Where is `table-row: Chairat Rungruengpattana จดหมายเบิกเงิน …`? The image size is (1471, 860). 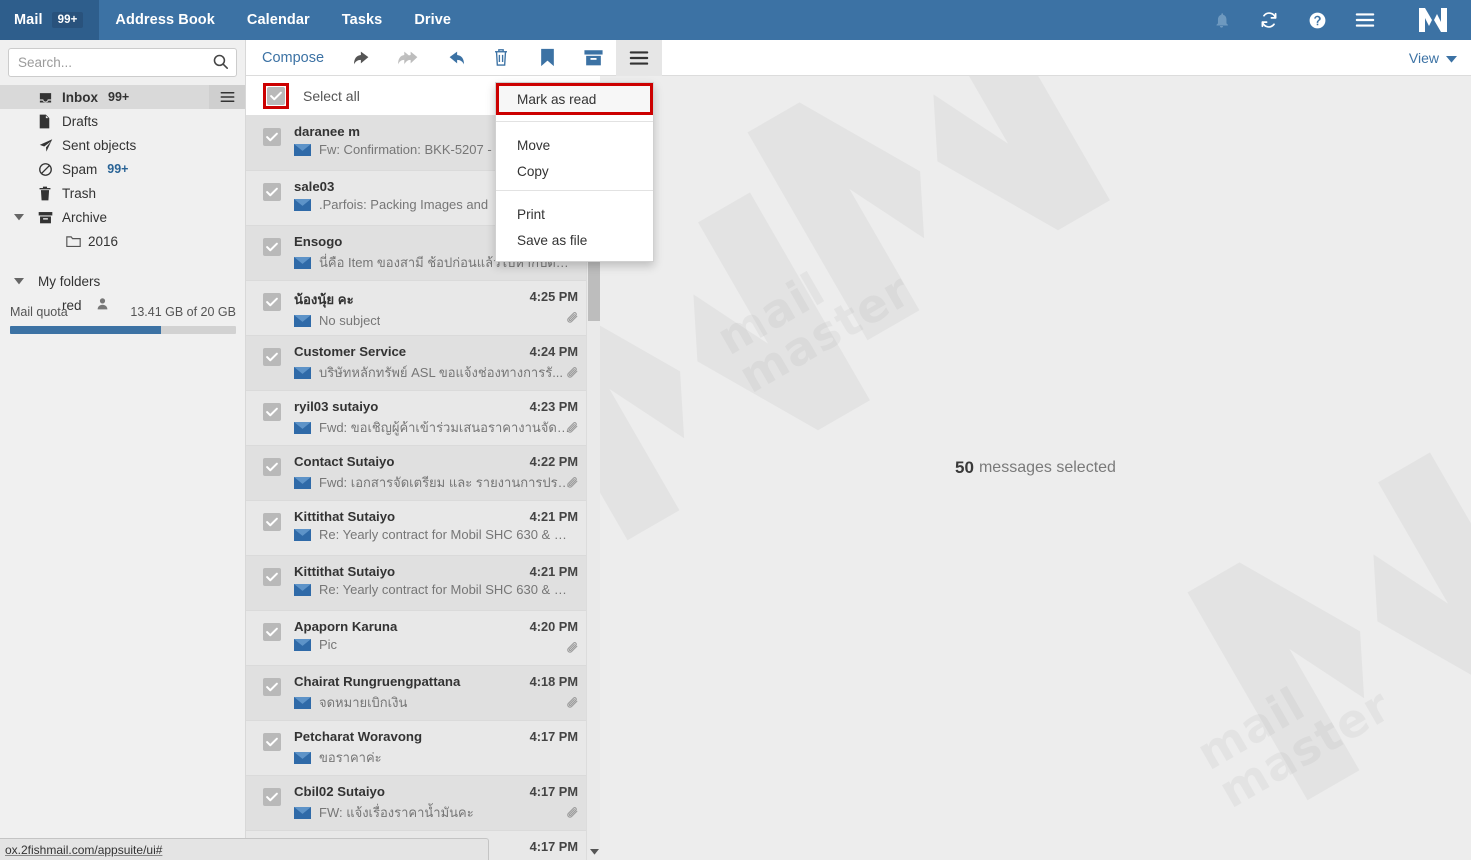 table-row: Chairat Rungruengpattana จดหมายเบิกเงิน … is located at coordinates (423, 693).